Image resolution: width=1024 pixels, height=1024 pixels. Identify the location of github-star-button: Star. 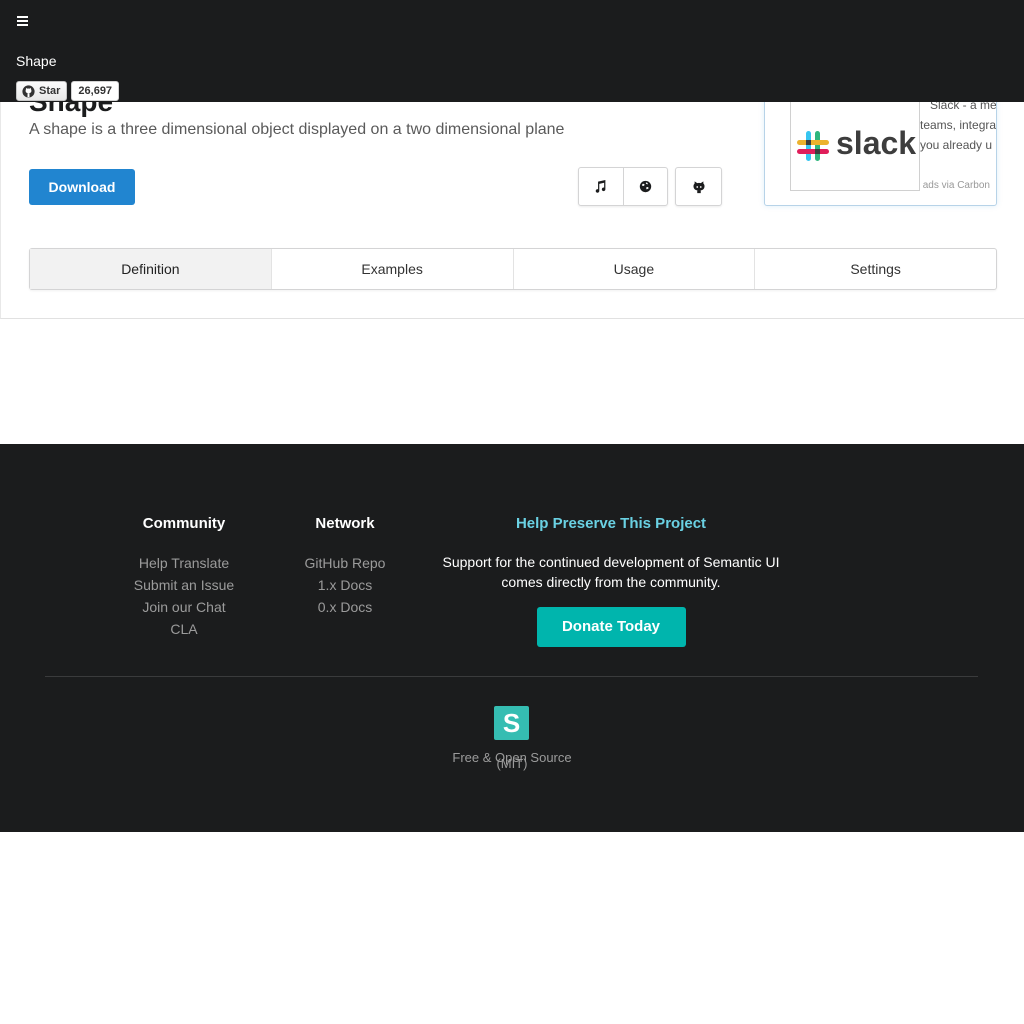
(42, 91).